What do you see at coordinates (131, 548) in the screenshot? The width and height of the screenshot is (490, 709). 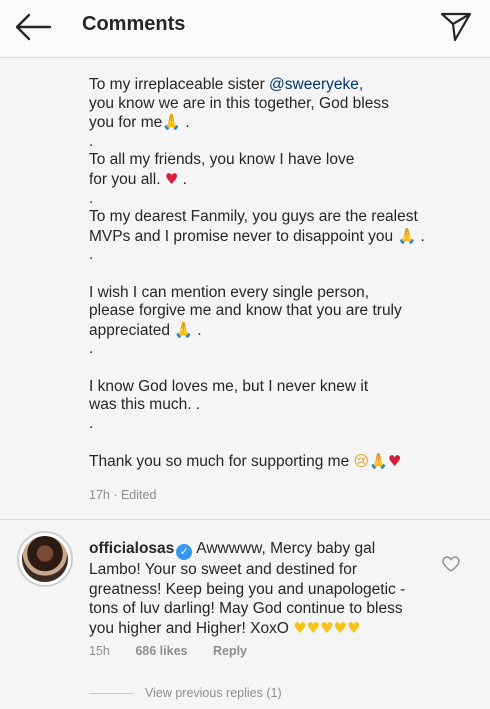 I see `comment-username: officialosas` at bounding box center [131, 548].